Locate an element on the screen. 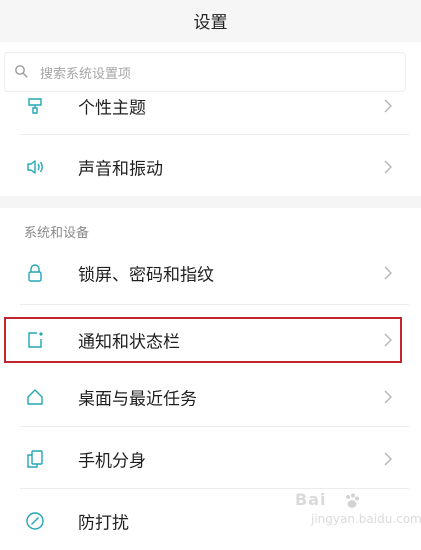 The width and height of the screenshot is (421, 550). settings-item-lockscreen: 锁屏、密码和指纹 is located at coordinates (210, 273).